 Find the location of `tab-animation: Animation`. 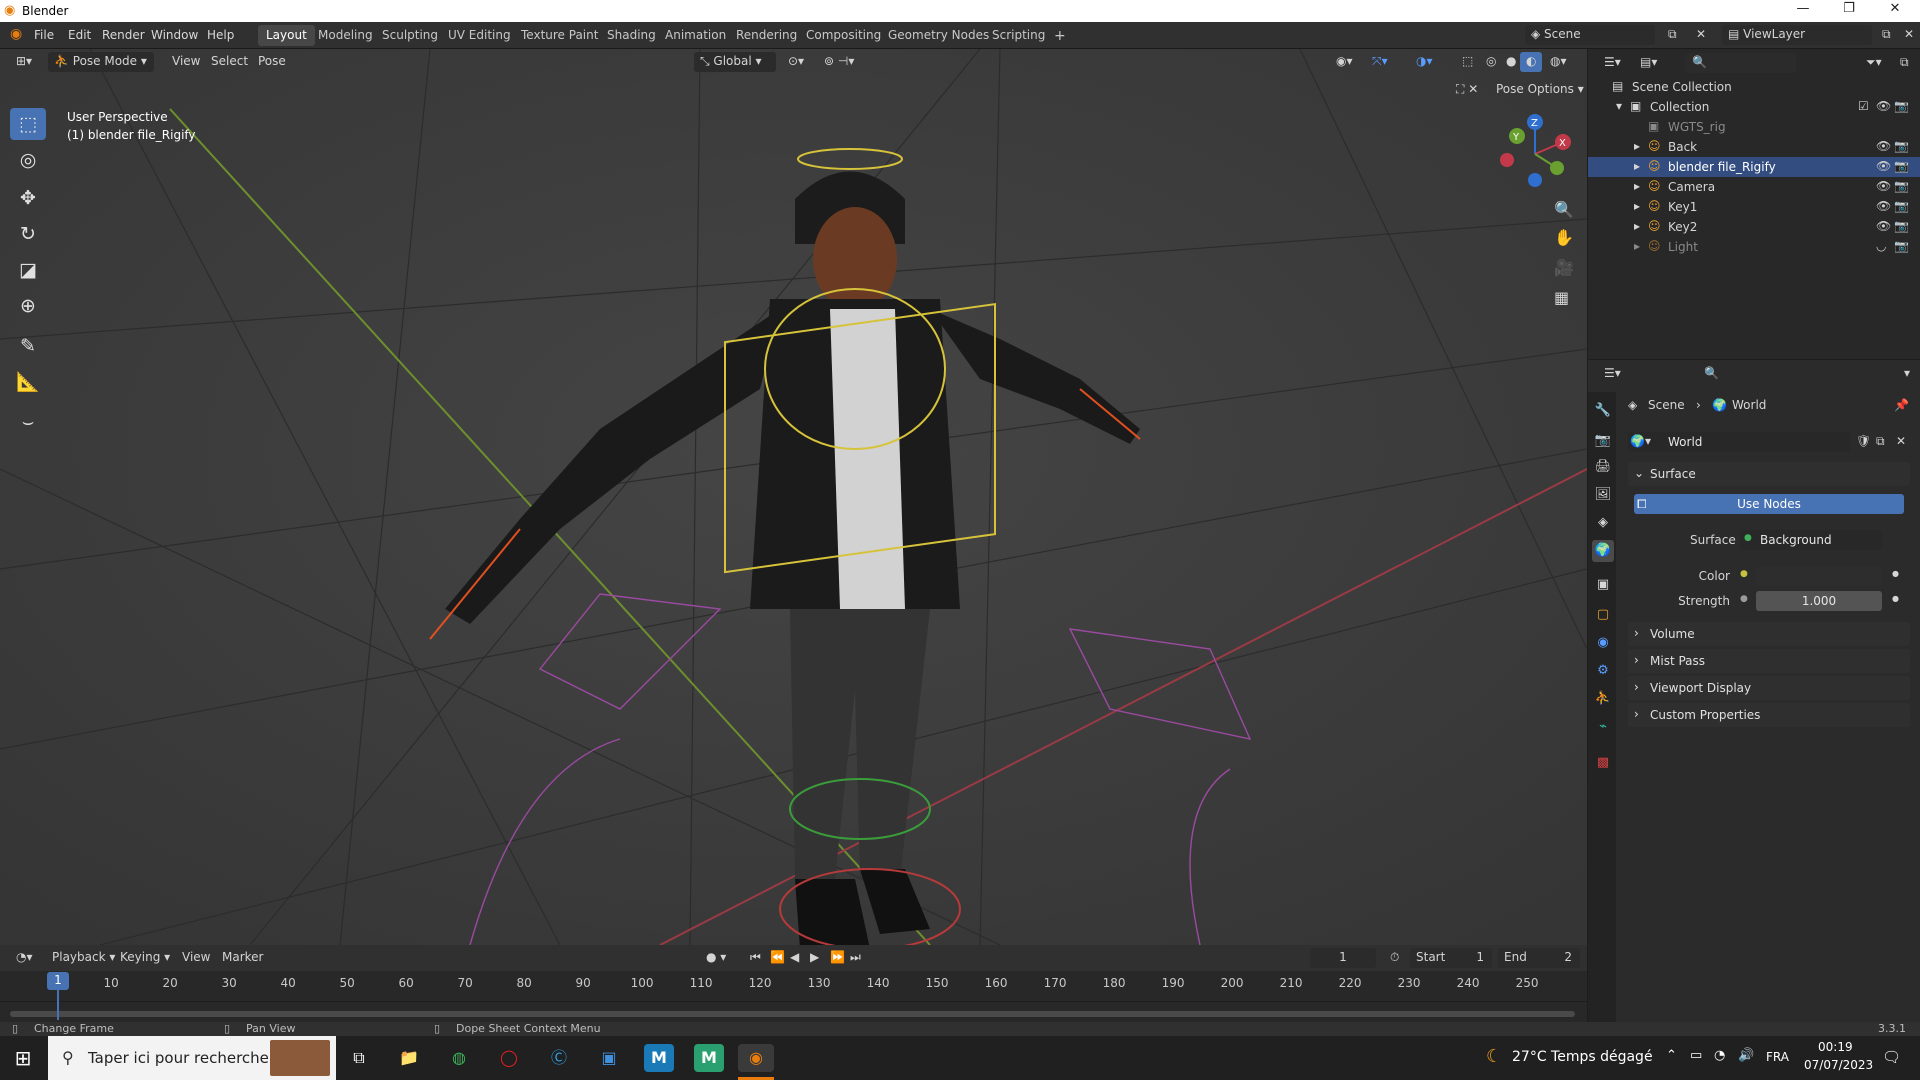

tab-animation: Animation is located at coordinates (695, 35).